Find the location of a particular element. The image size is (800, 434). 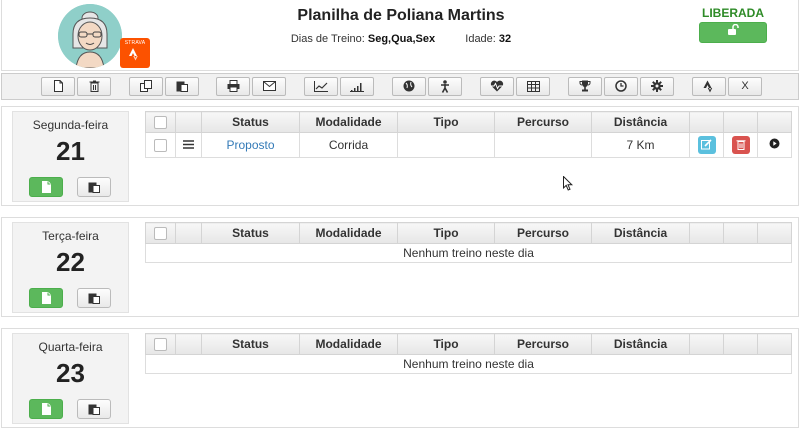

trash-icon is located at coordinates (740, 145).